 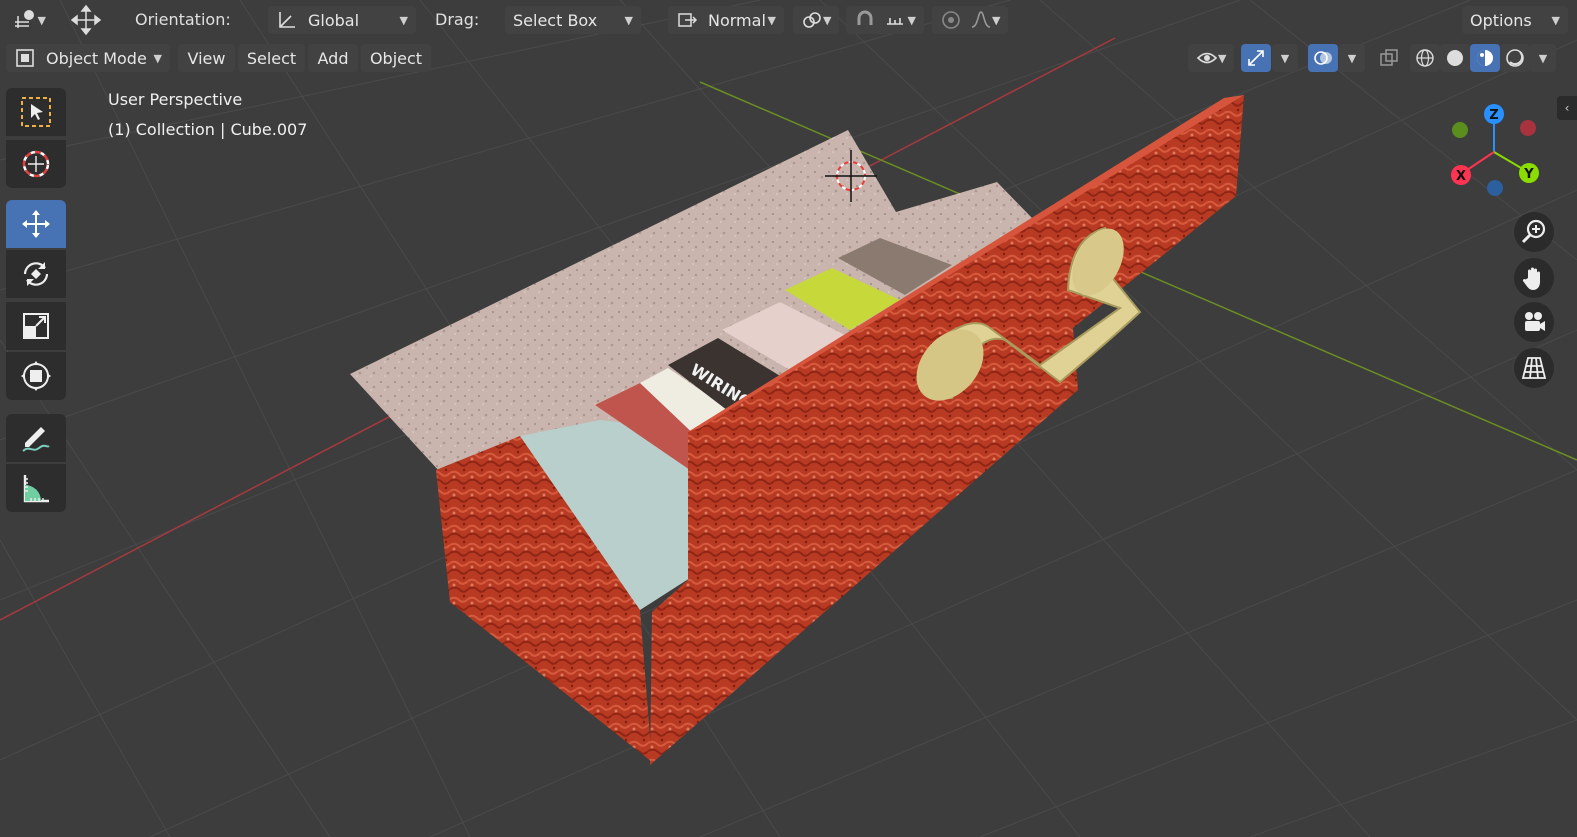 I want to click on hand-icon, so click(x=1534, y=278).